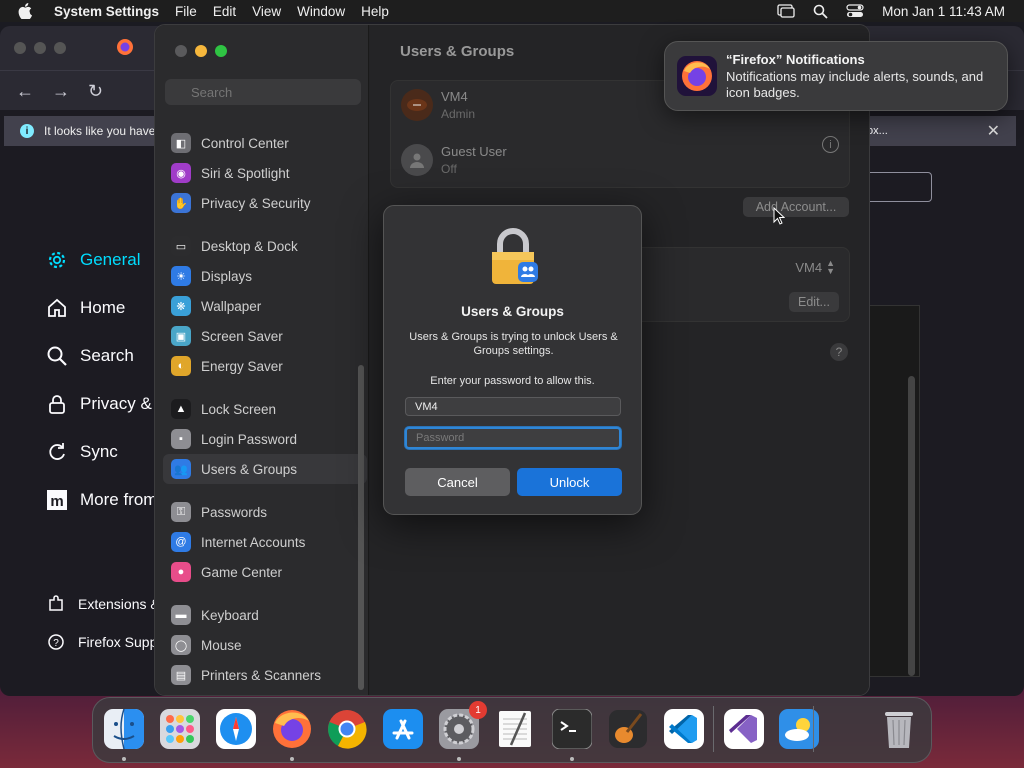 Image resolution: width=1024 pixels, height=768 pixels. I want to click on window-traffic-lights, so click(201, 51).